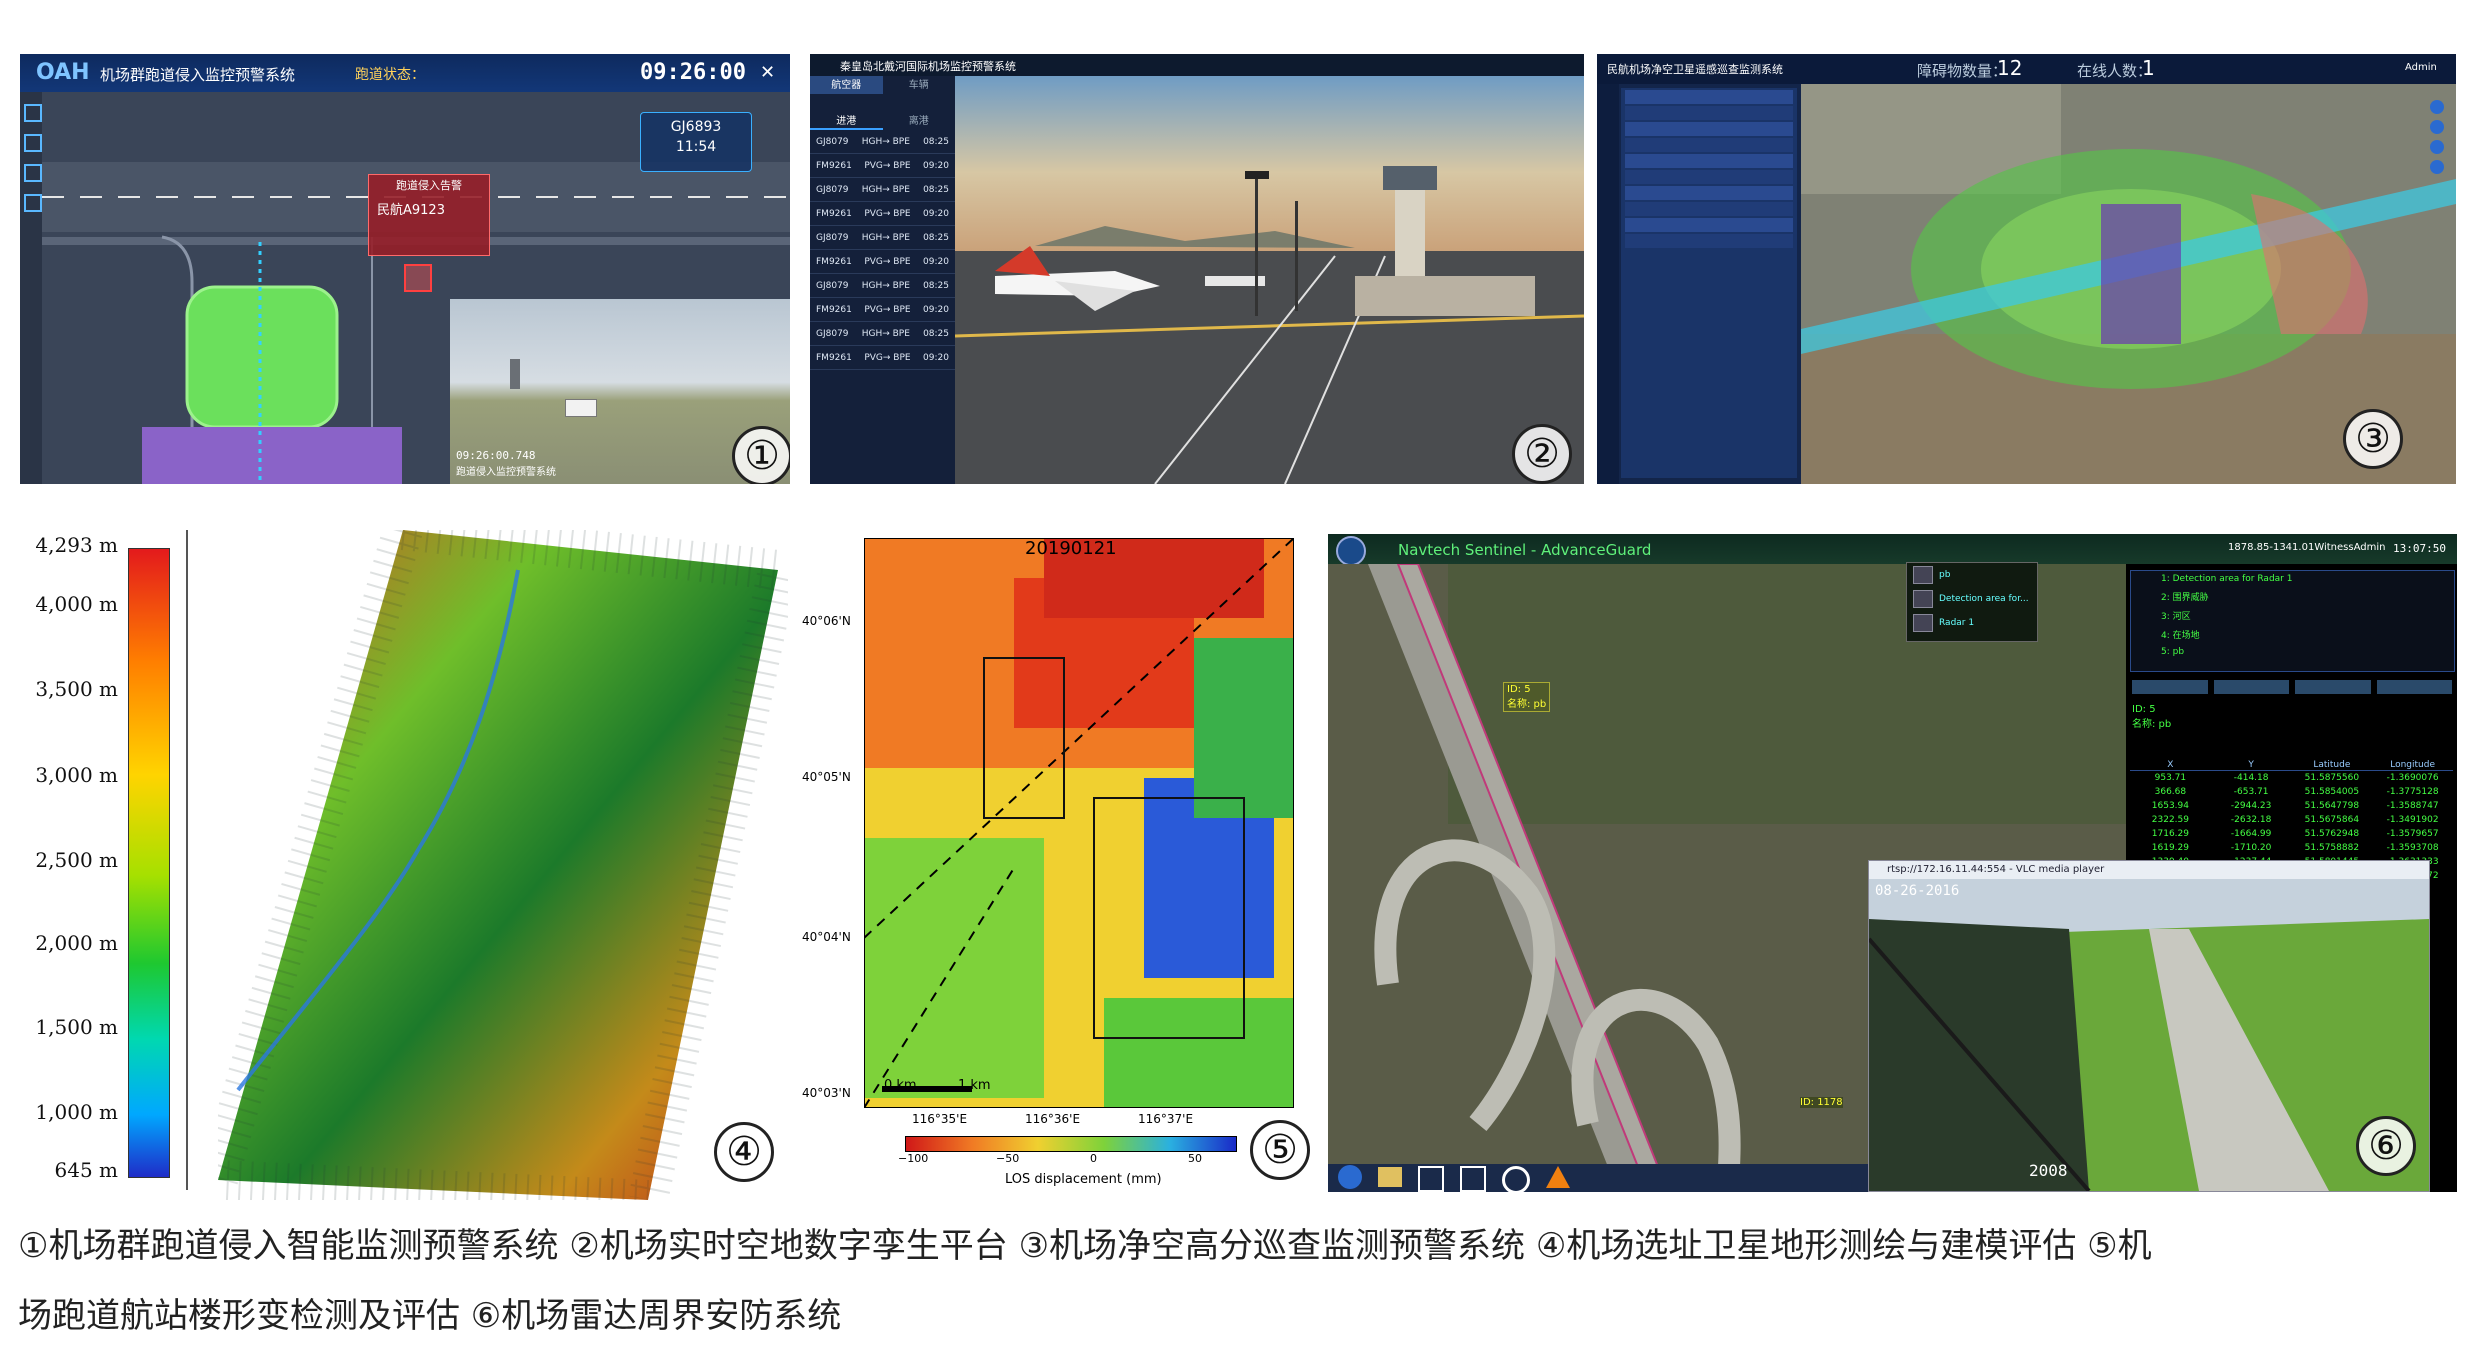  I want to click on flight-route: PVG→ BPE, so click(887, 262).